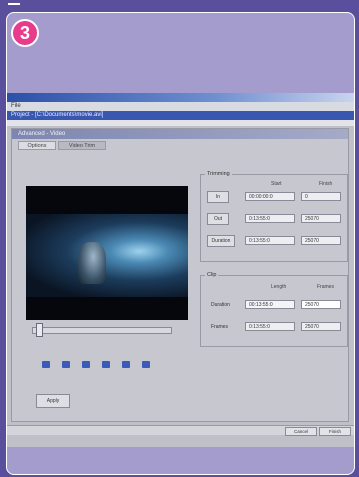  Describe the element at coordinates (180, 134) in the screenshot. I see `panel-title: Advanced - Video` at that location.